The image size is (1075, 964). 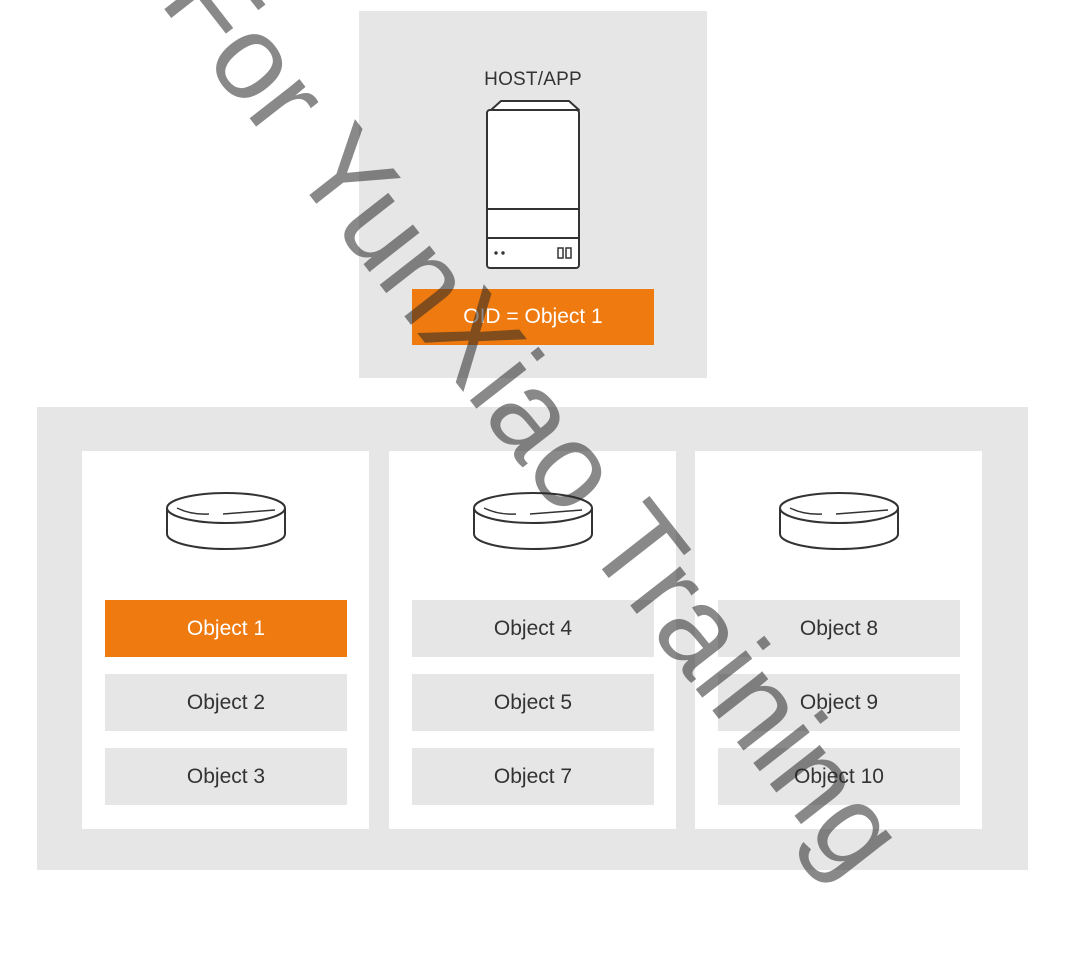 What do you see at coordinates (533, 79) in the screenshot?
I see `host-app-title: HOST/APP` at bounding box center [533, 79].